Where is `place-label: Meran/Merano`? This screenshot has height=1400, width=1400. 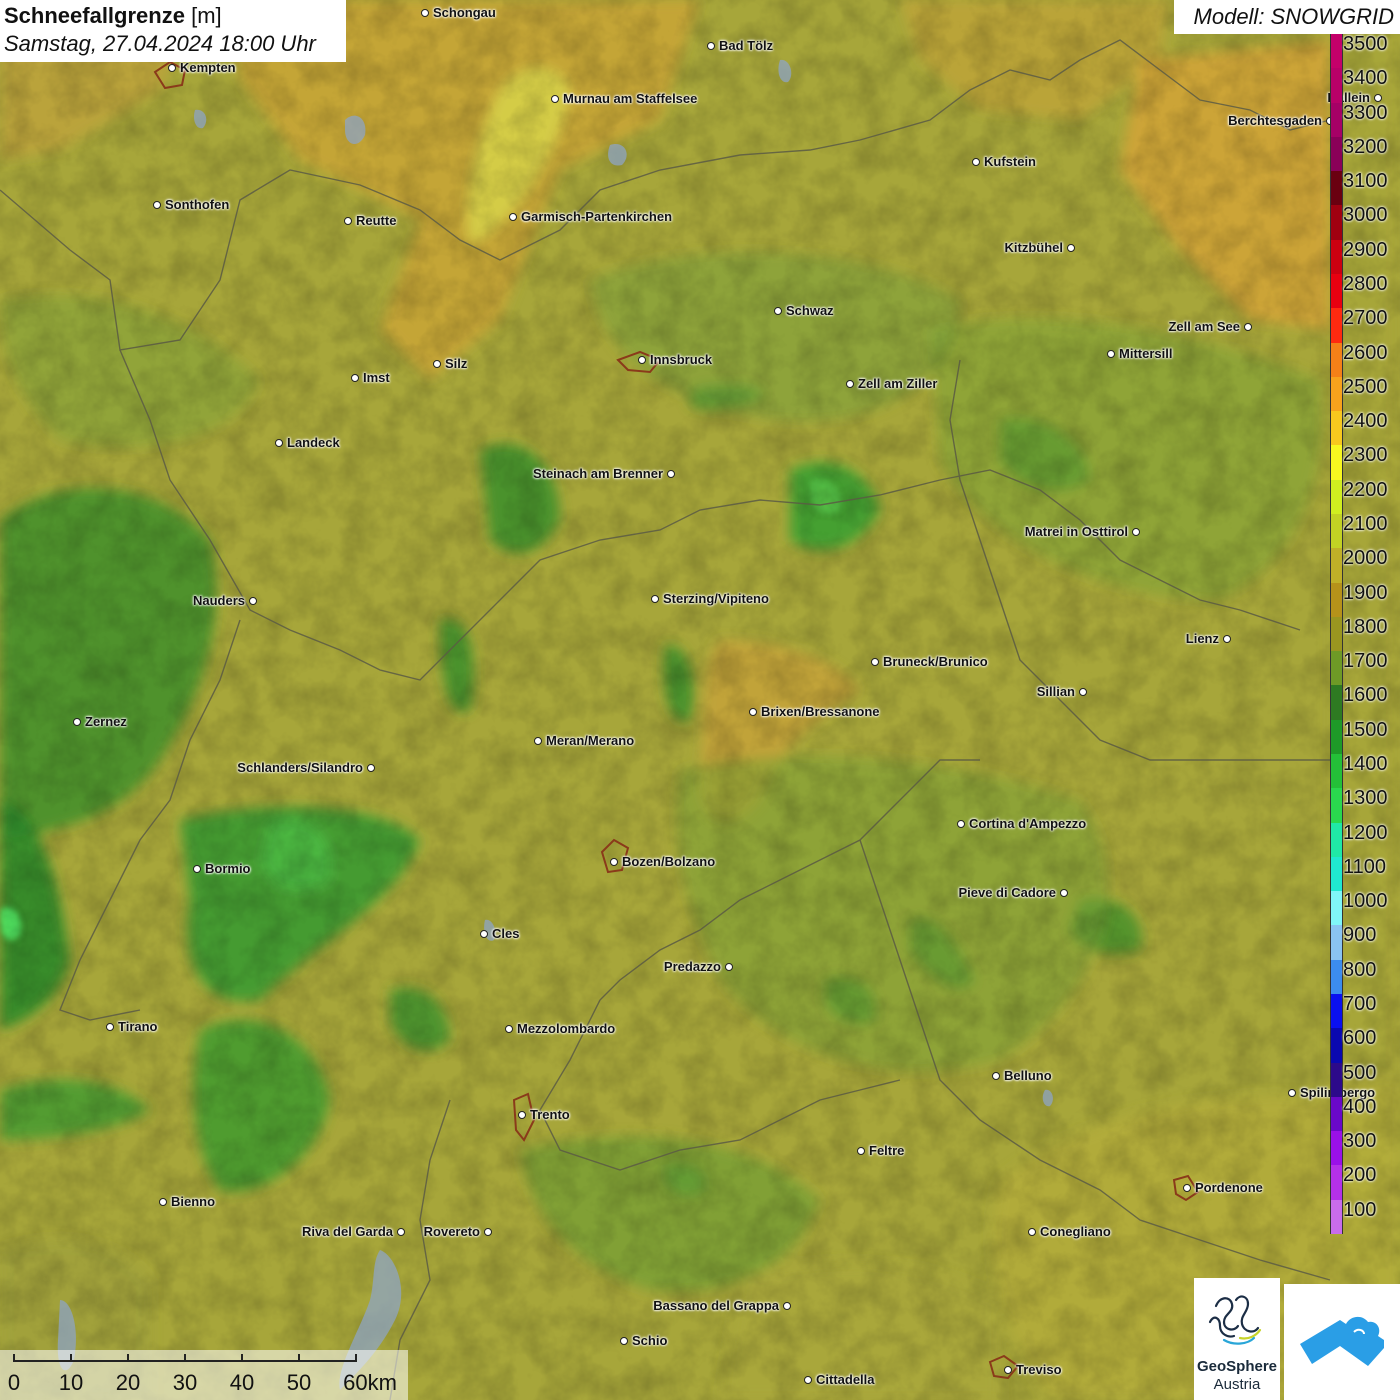 place-label: Meran/Merano is located at coordinates (590, 740).